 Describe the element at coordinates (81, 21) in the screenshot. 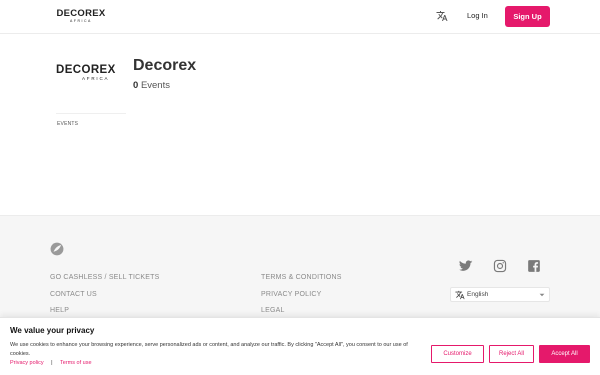

I see `brand-logo-sub: AFRICA` at that location.